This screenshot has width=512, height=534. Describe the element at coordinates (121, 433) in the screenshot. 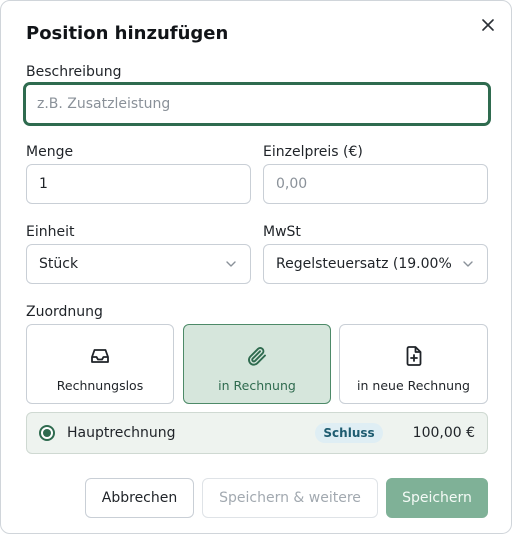

I see `invoice-name: Hauptrechnung` at that location.